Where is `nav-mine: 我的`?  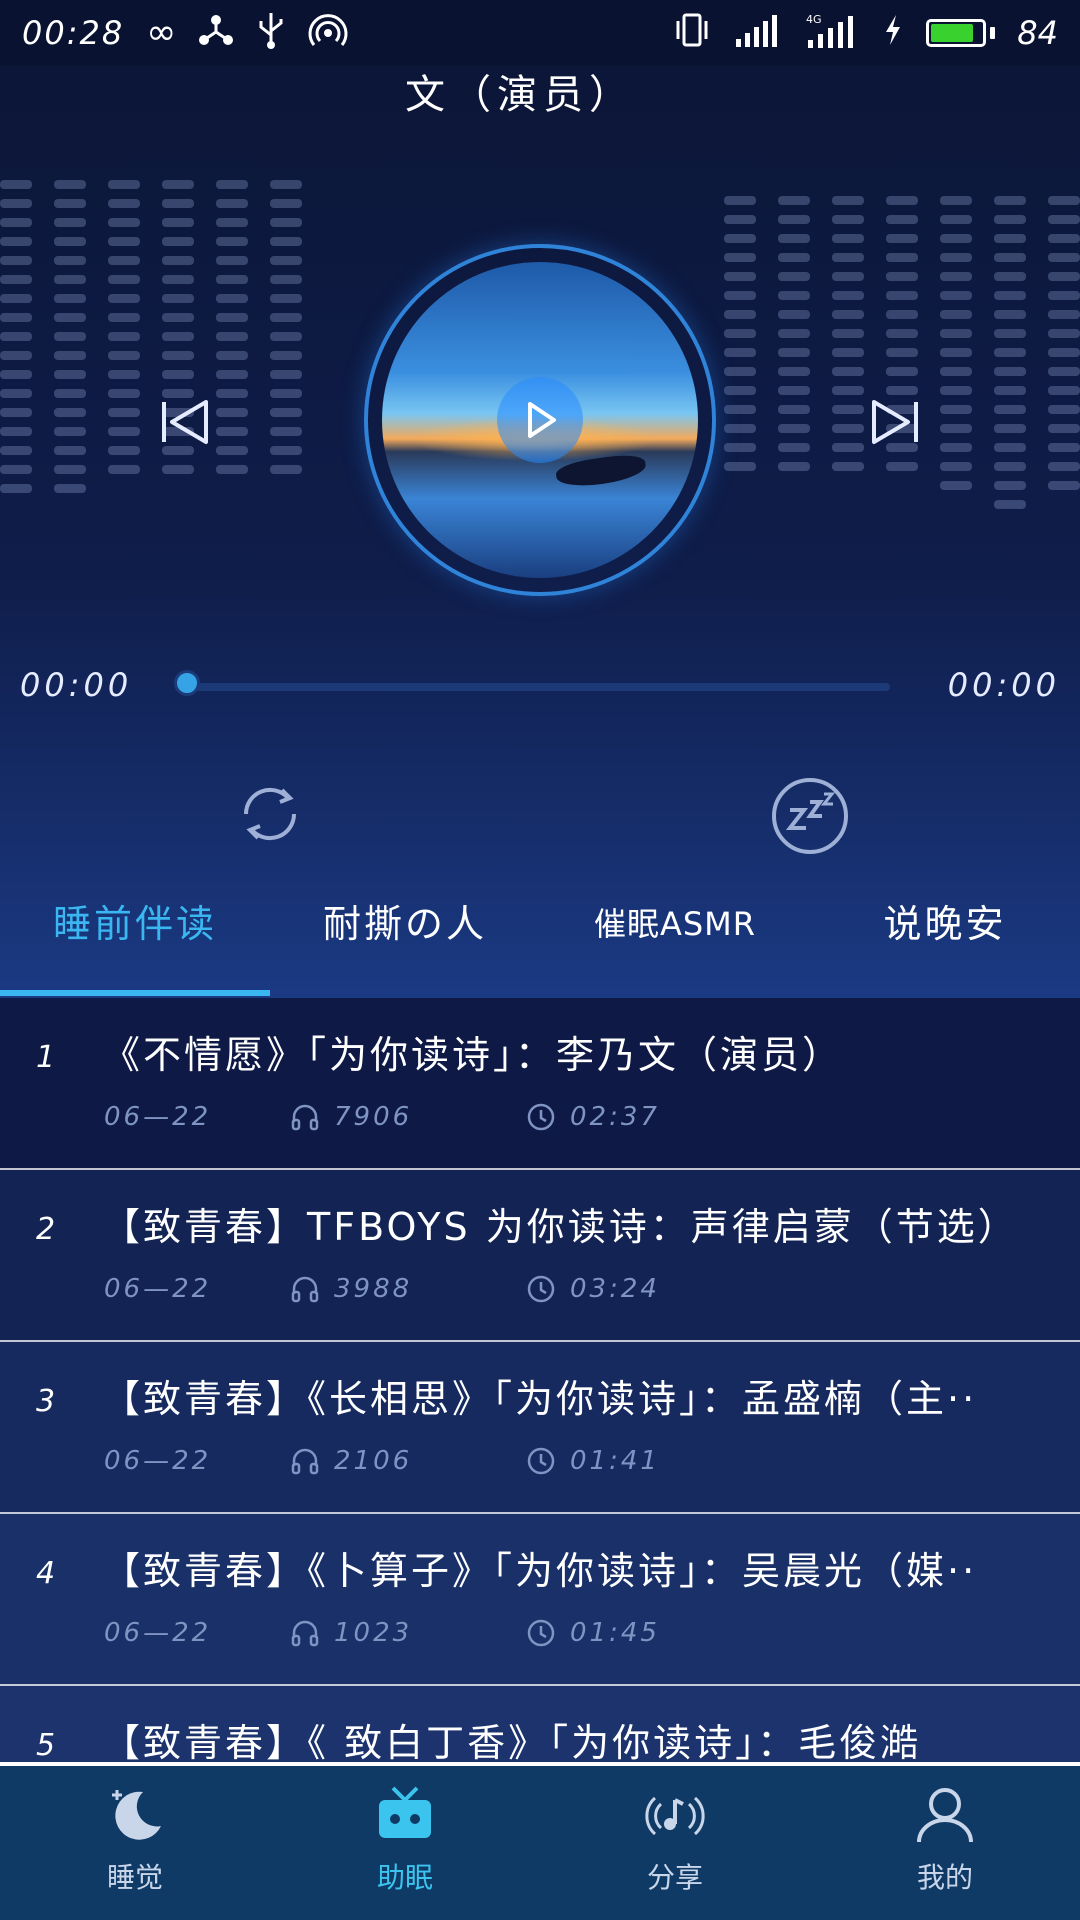
nav-mine: 我的 is located at coordinates (945, 1843).